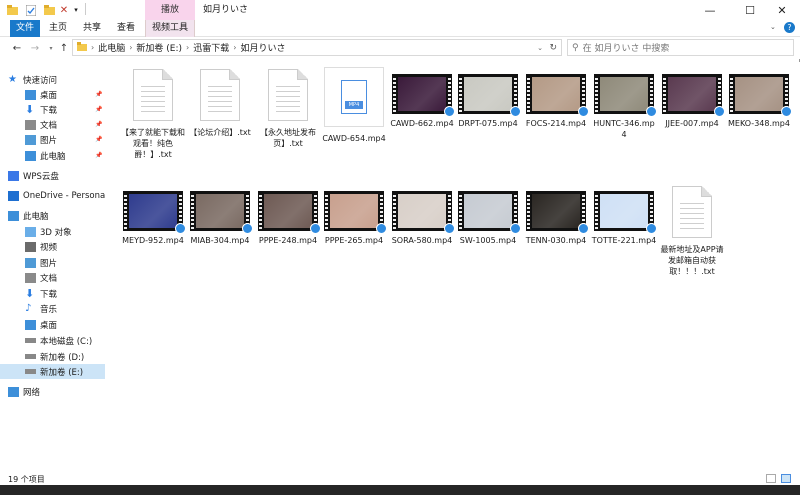  What do you see at coordinates (153, 113) in the screenshot?
I see `file-item: 【来了就能下载和观看！纯色爵！】.txt` at bounding box center [153, 113].